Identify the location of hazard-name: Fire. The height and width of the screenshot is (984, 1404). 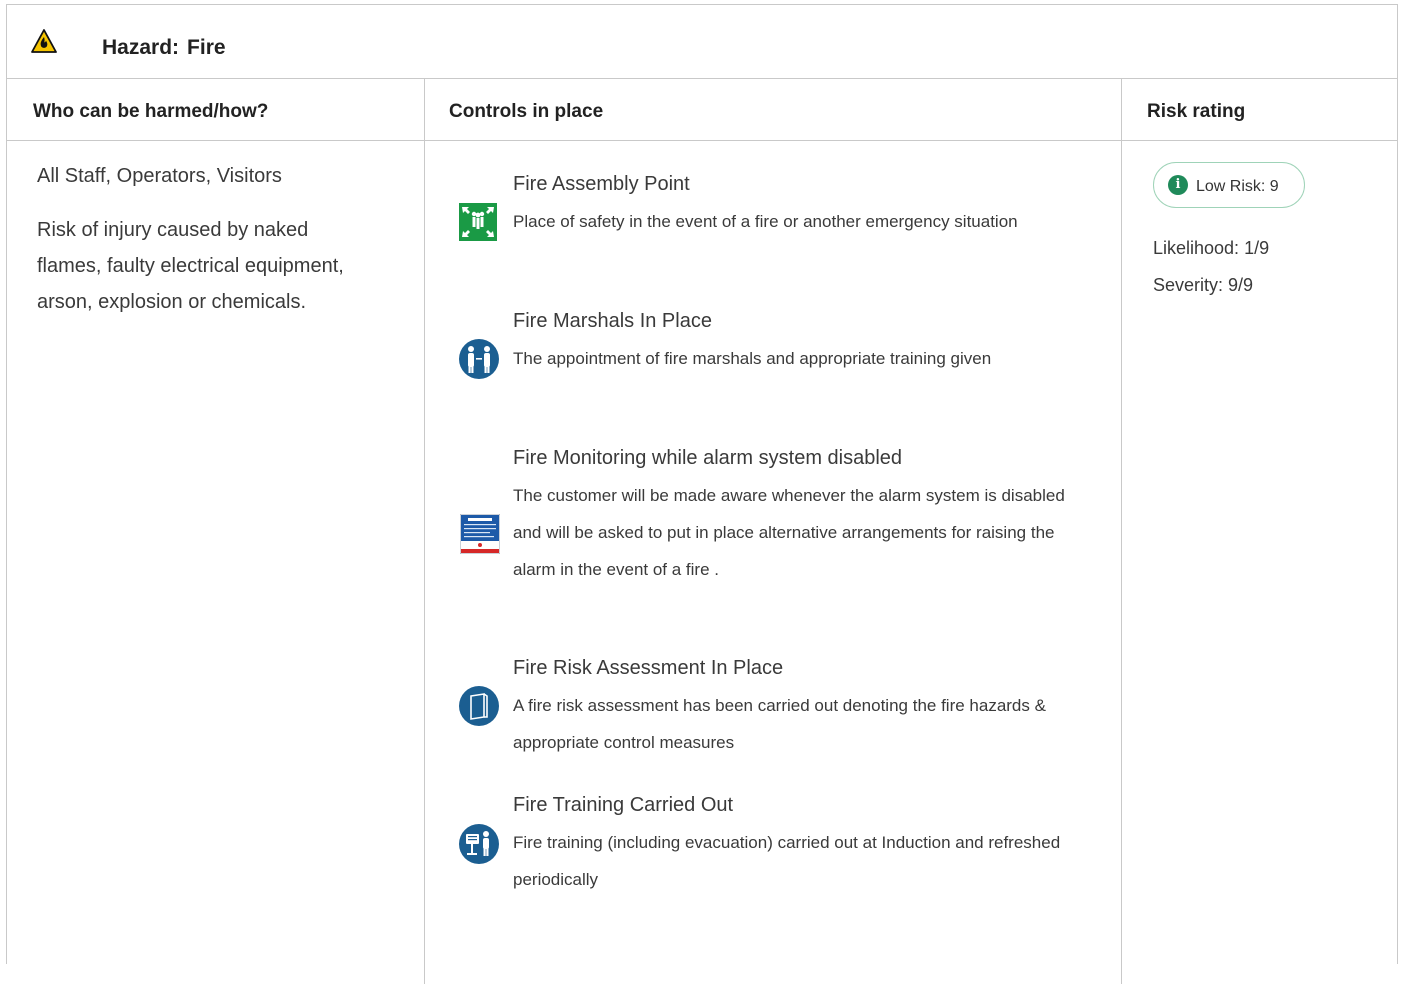
(206, 47).